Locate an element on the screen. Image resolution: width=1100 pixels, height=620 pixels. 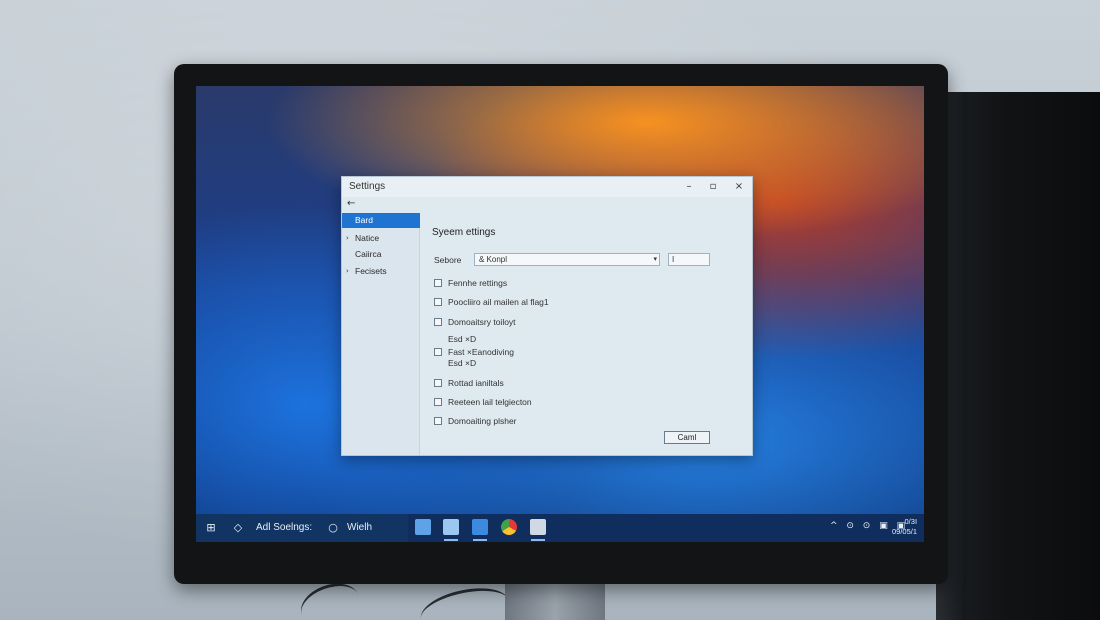
window-title: Settings is located at coordinates (367, 186).